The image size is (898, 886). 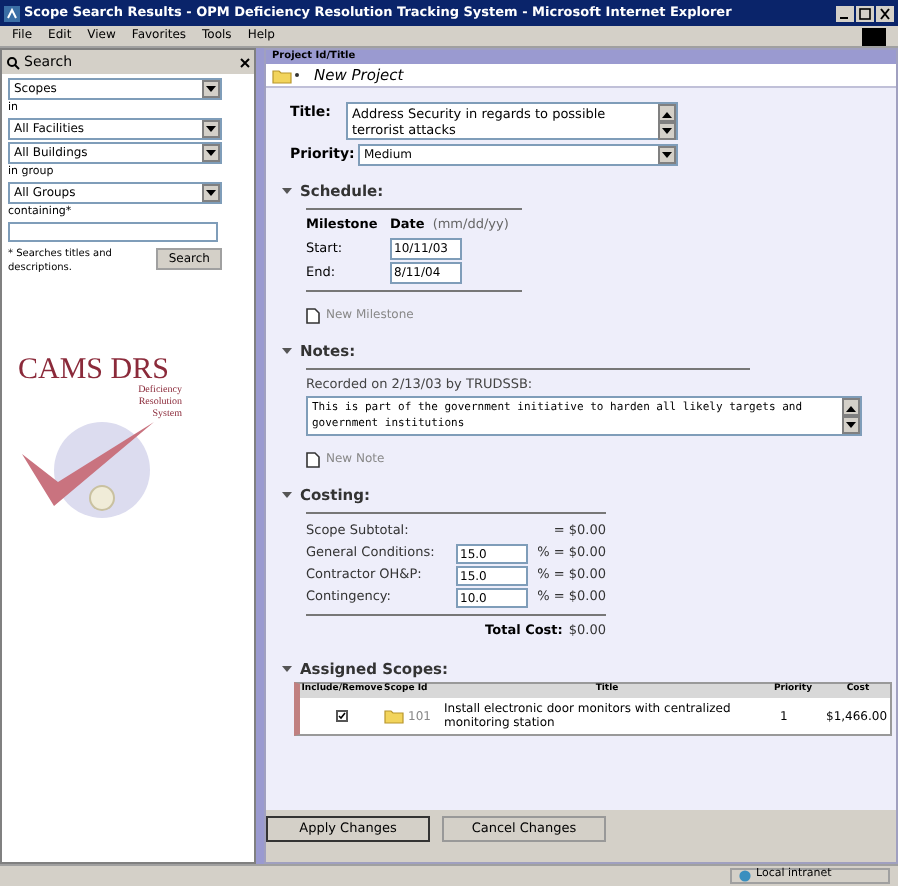 I want to click on folder-icon, so click(x=394, y=716).